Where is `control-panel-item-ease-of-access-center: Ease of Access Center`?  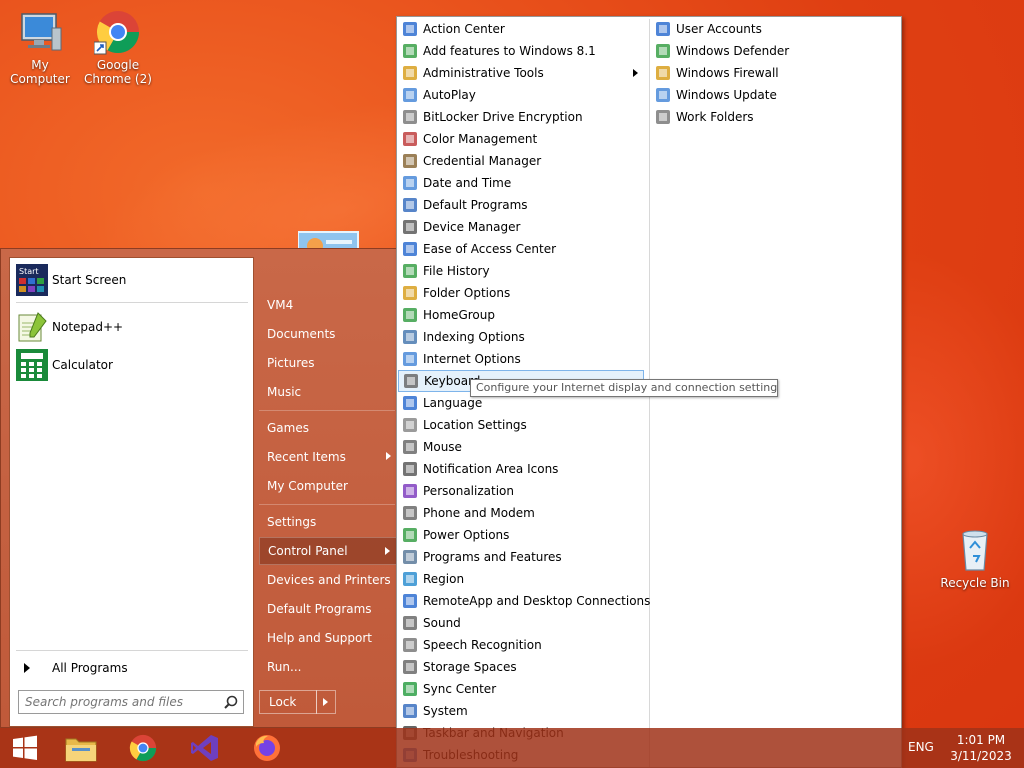
control-panel-item-ease-of-access-center: Ease of Access Center is located at coordinates (521, 249).